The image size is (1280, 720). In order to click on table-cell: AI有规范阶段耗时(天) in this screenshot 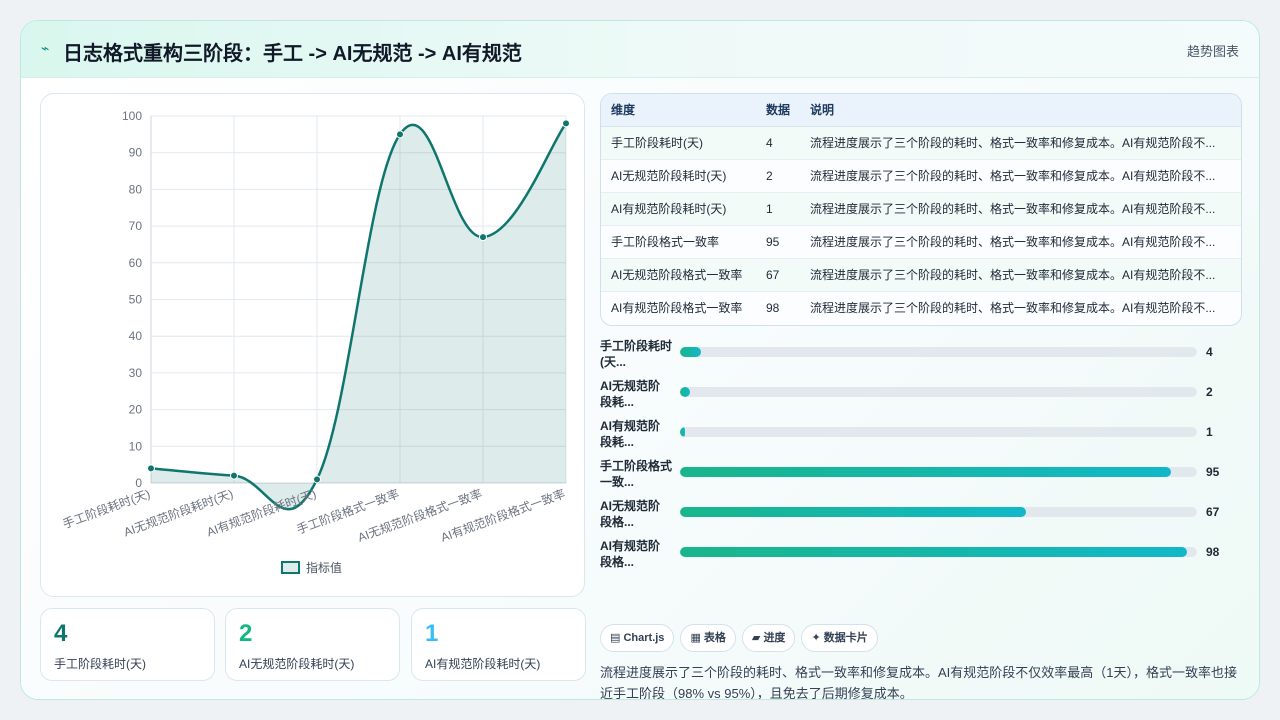, I will do `click(678, 209)`.